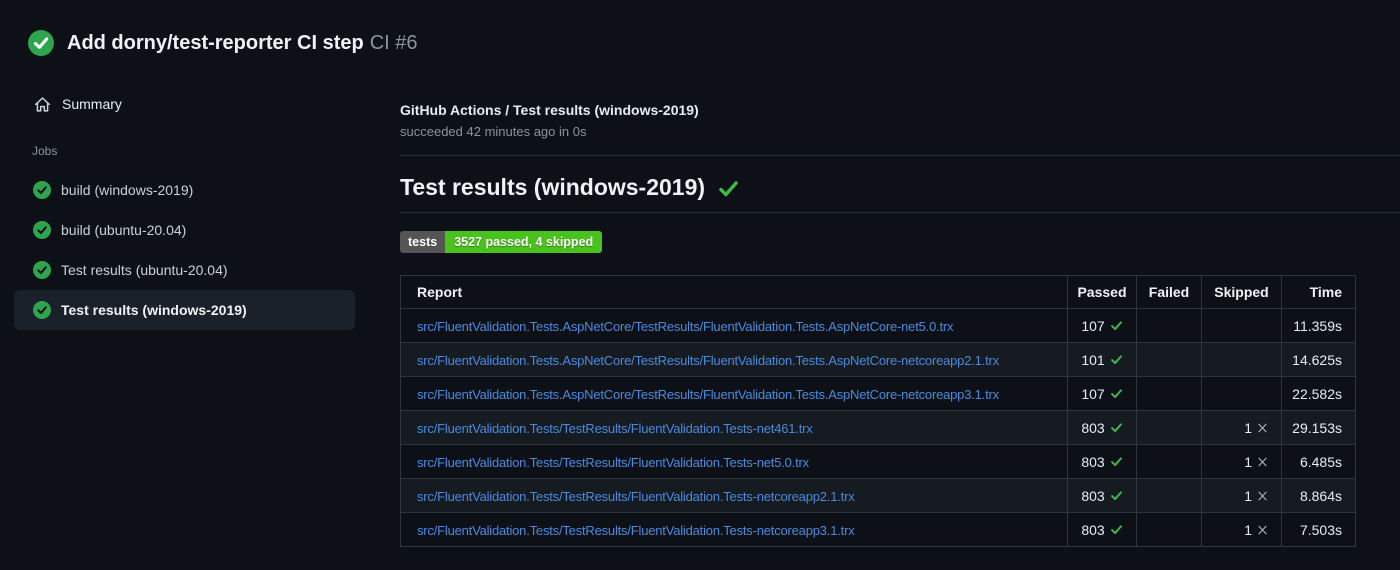 Image resolution: width=1400 pixels, height=570 pixels. I want to click on run-header: Add dorny/test-reporter CI step CI #6, so click(700, 28).